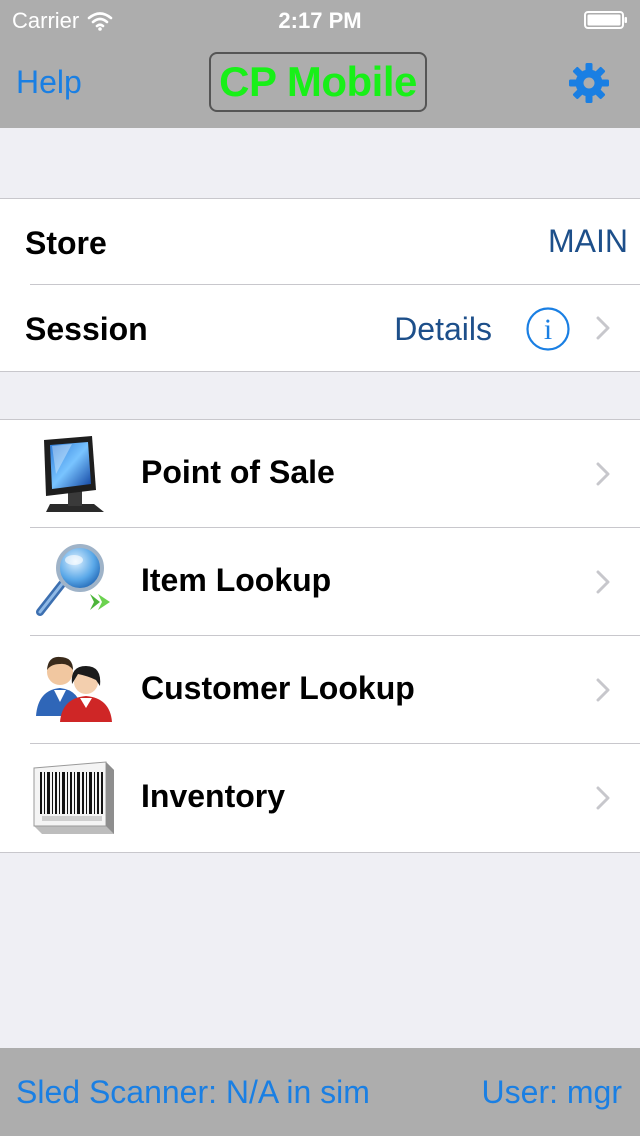  I want to click on status-time: 2:17 PM, so click(320, 20).